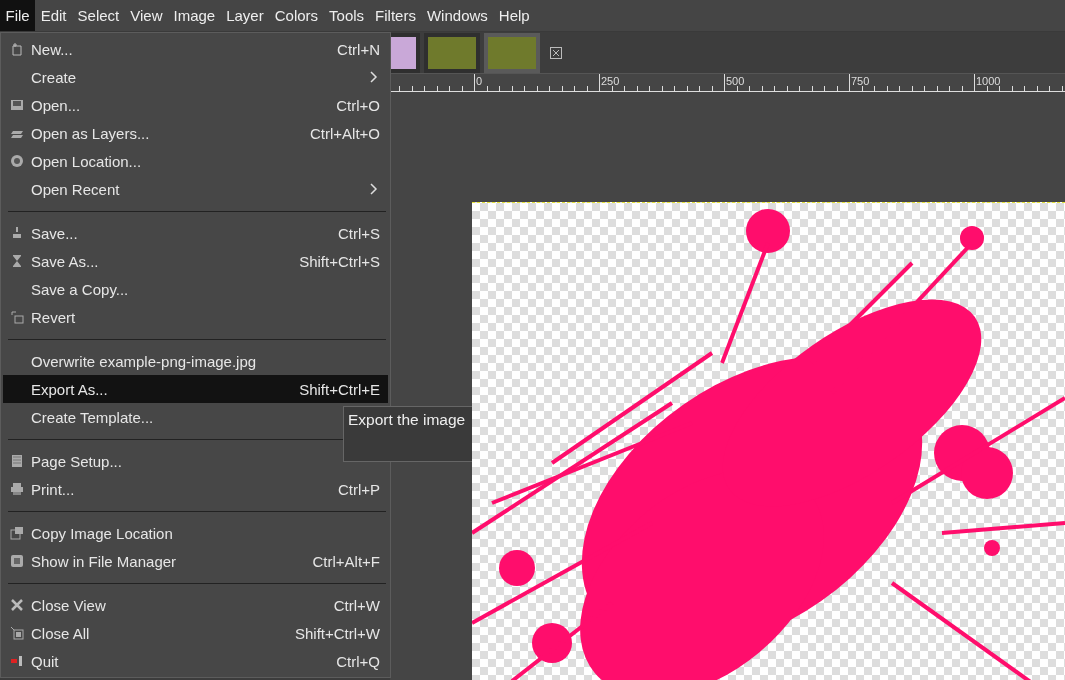  I want to click on menu-item: New... Ctrl+N, so click(195, 49).